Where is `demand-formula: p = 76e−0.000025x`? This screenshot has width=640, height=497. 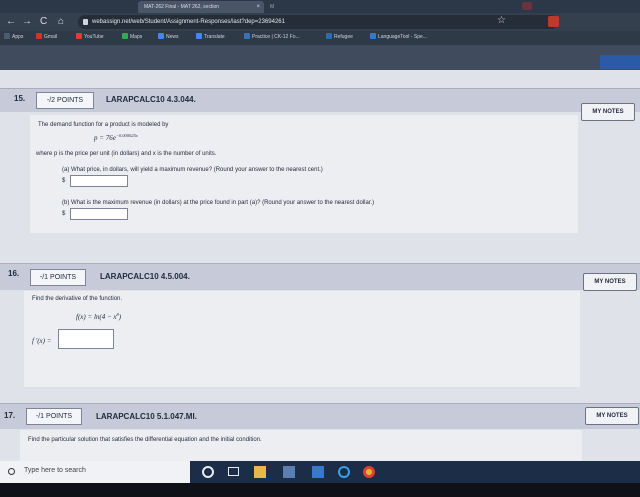 demand-formula: p = 76e−0.000025x is located at coordinates (116, 137).